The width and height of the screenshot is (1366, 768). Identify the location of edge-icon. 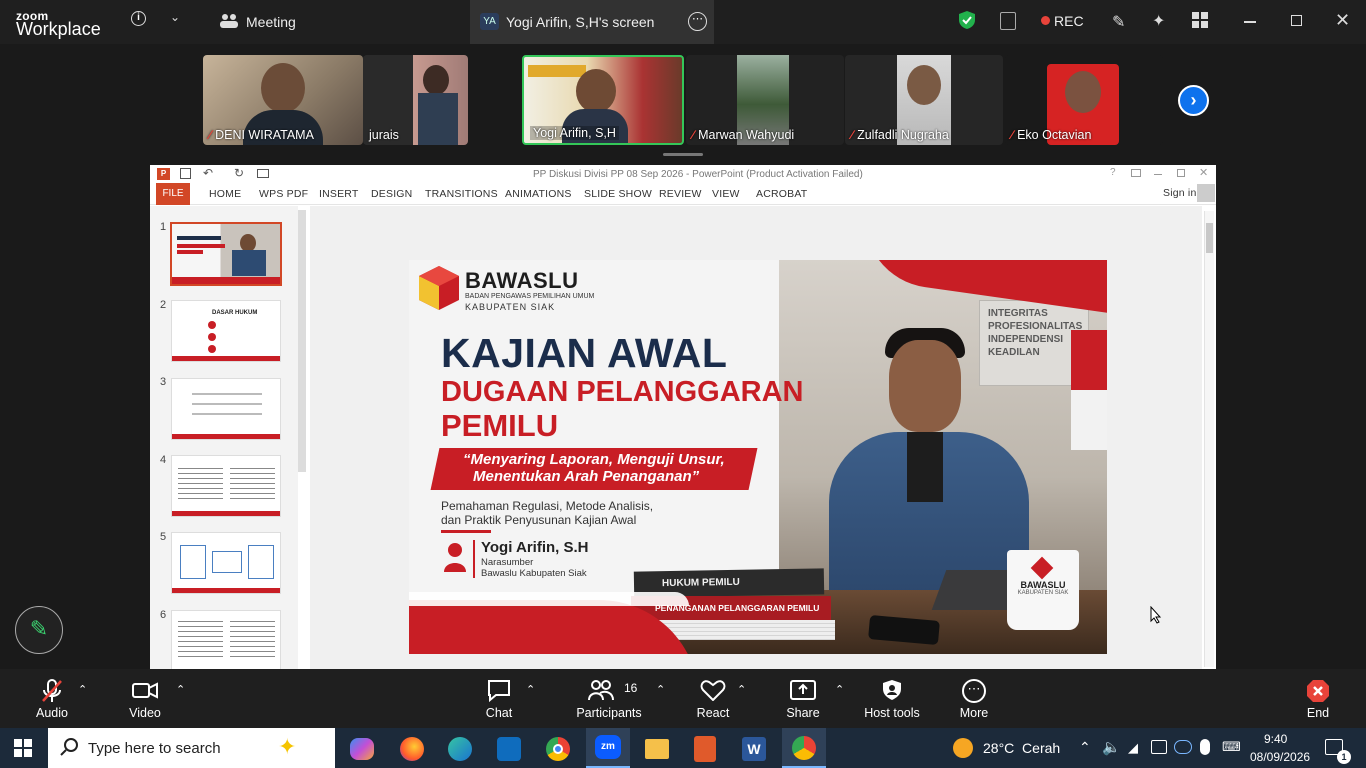
(460, 749).